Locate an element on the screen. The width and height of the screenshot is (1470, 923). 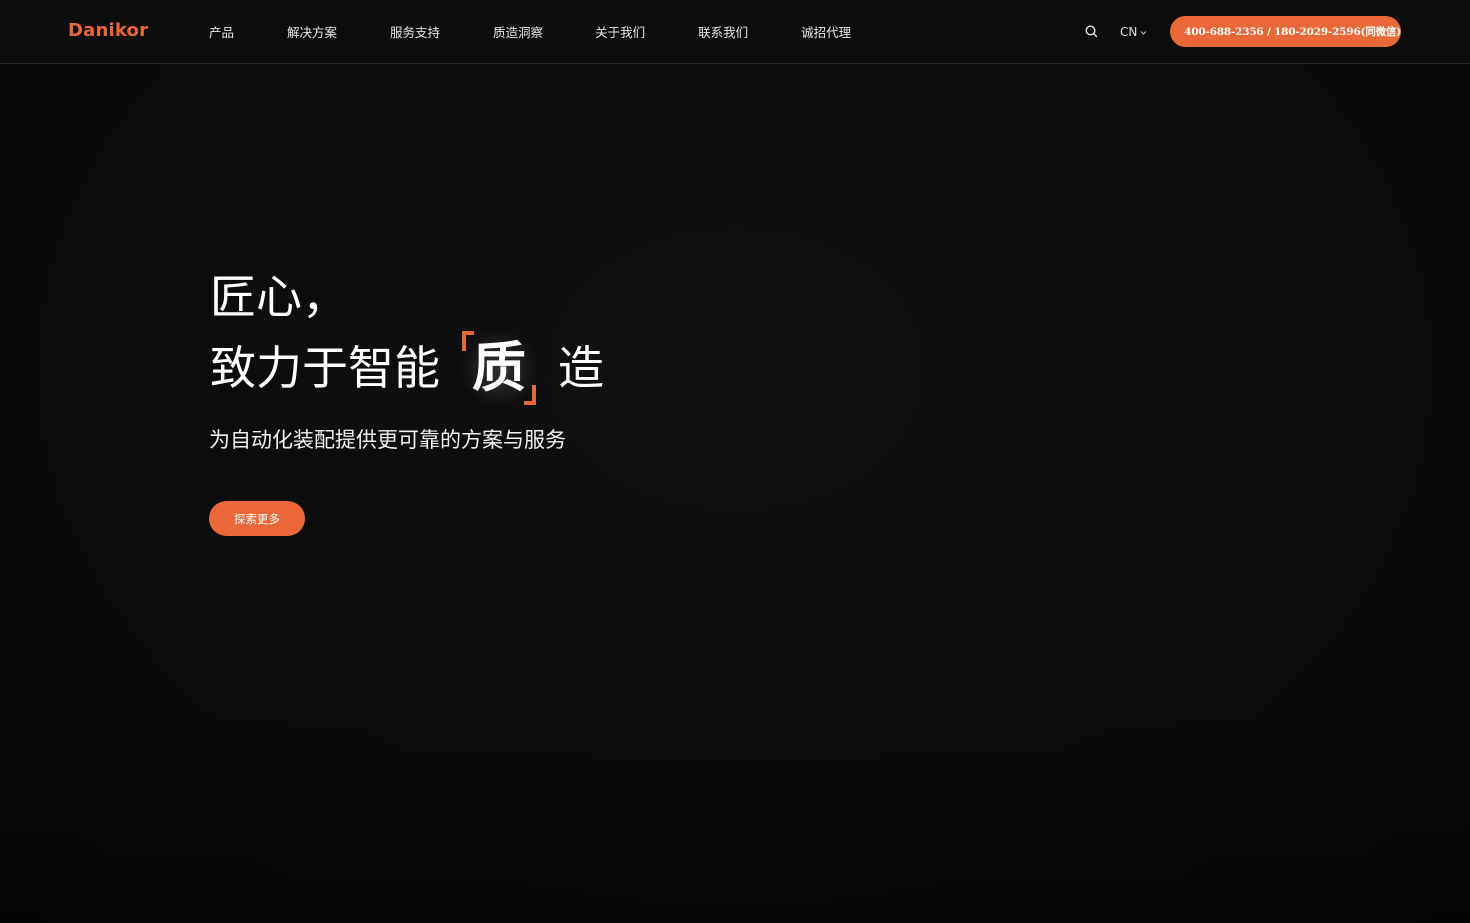
logo: Danikor is located at coordinates (108, 31).